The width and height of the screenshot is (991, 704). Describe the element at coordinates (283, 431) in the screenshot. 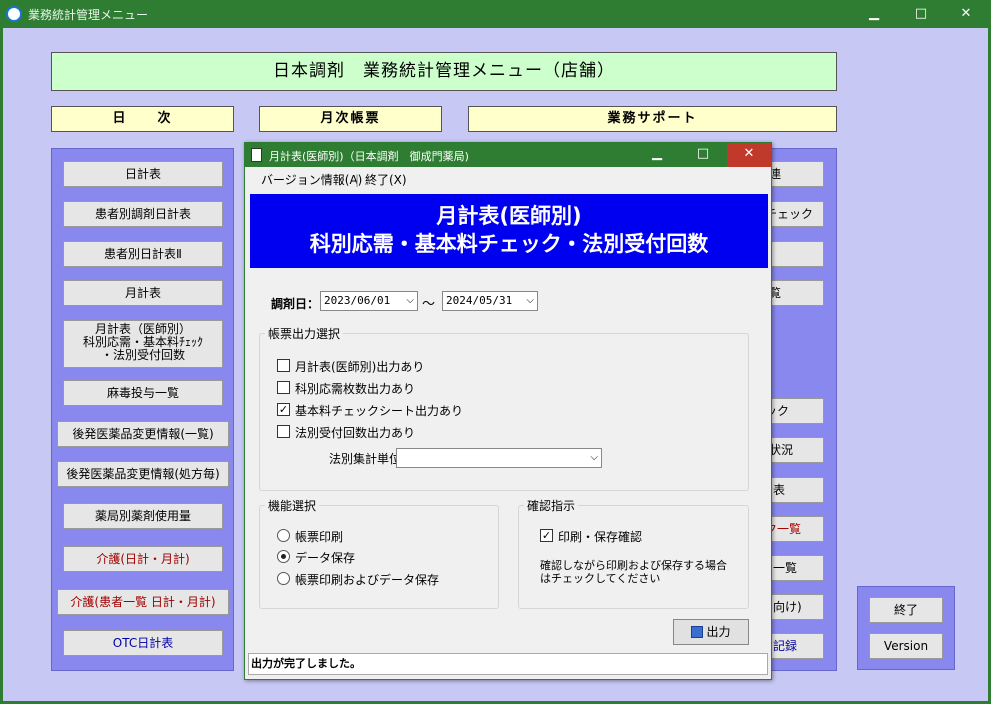

I see `check-law-count` at that location.